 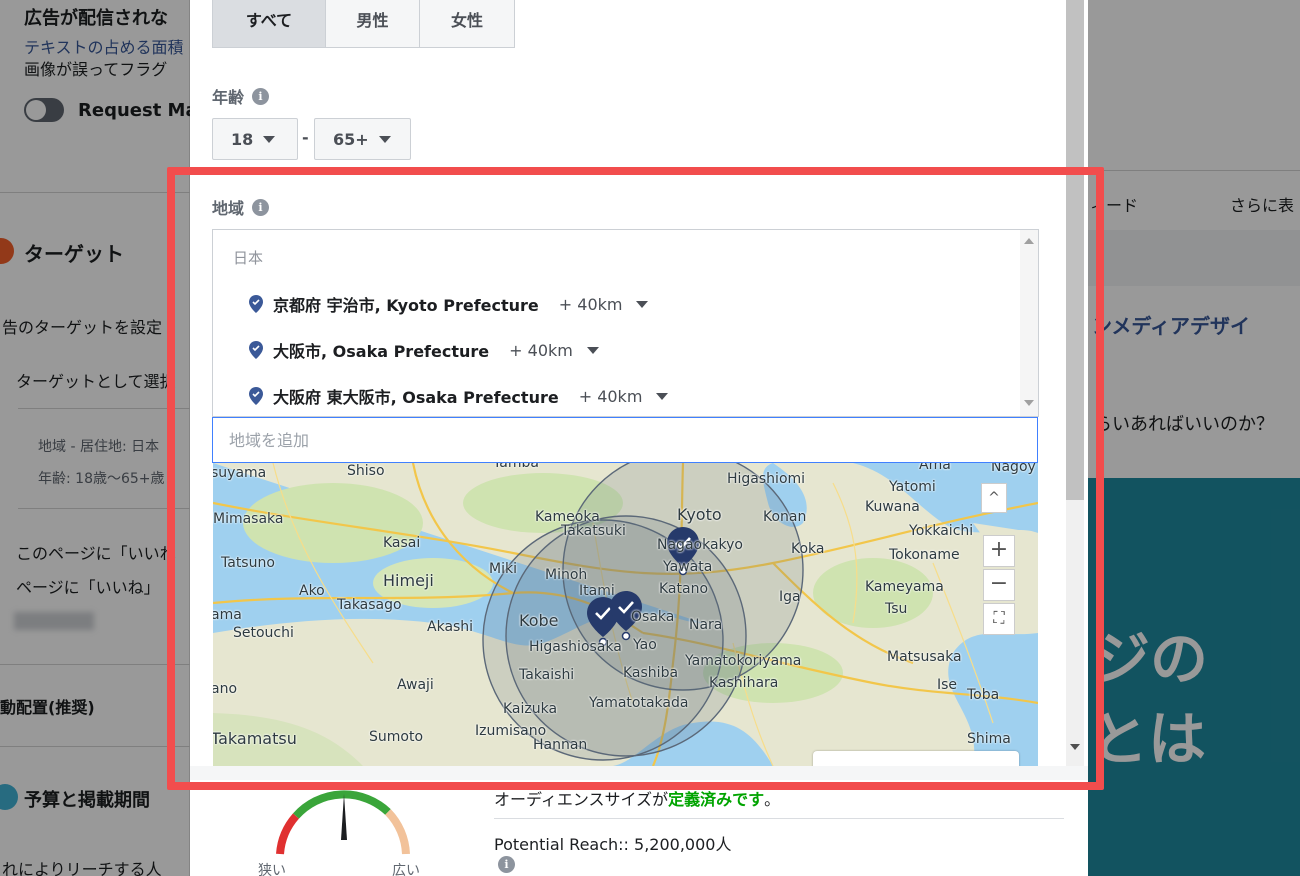 What do you see at coordinates (581, 799) in the screenshot?
I see `audience-text-prefix: オーディエンスサイズが` at bounding box center [581, 799].